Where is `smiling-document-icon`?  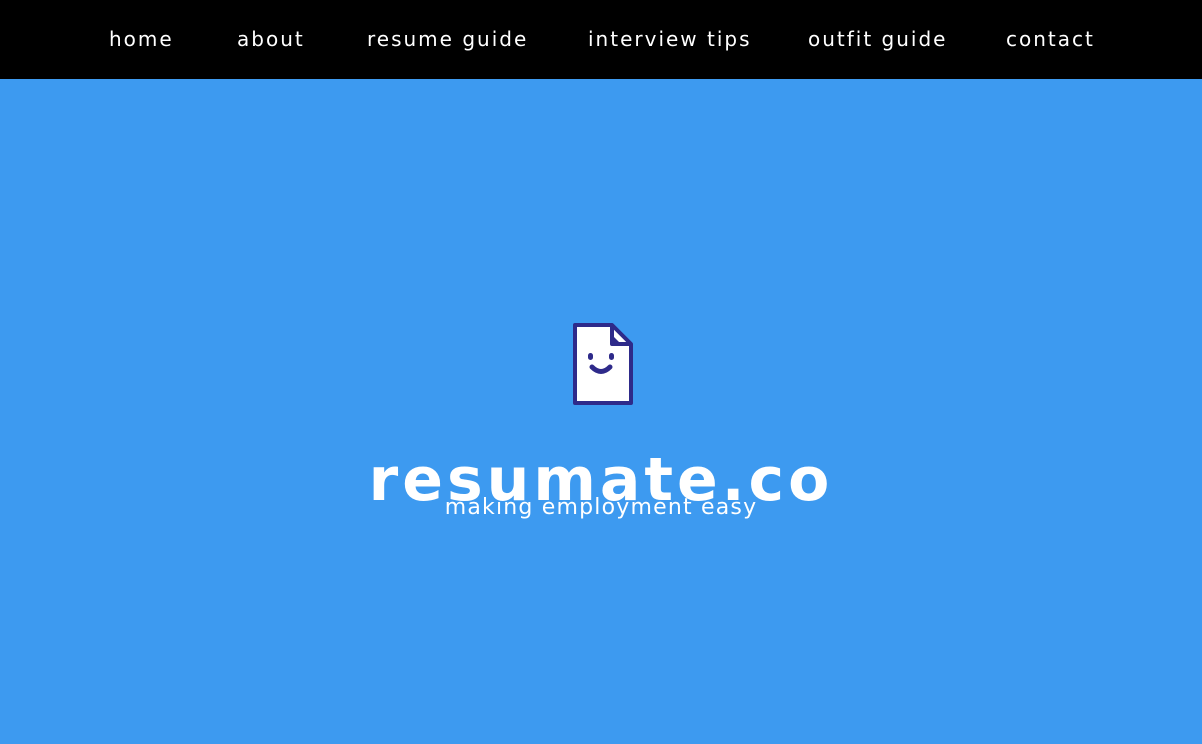
smiling-document-icon is located at coordinates (603, 364).